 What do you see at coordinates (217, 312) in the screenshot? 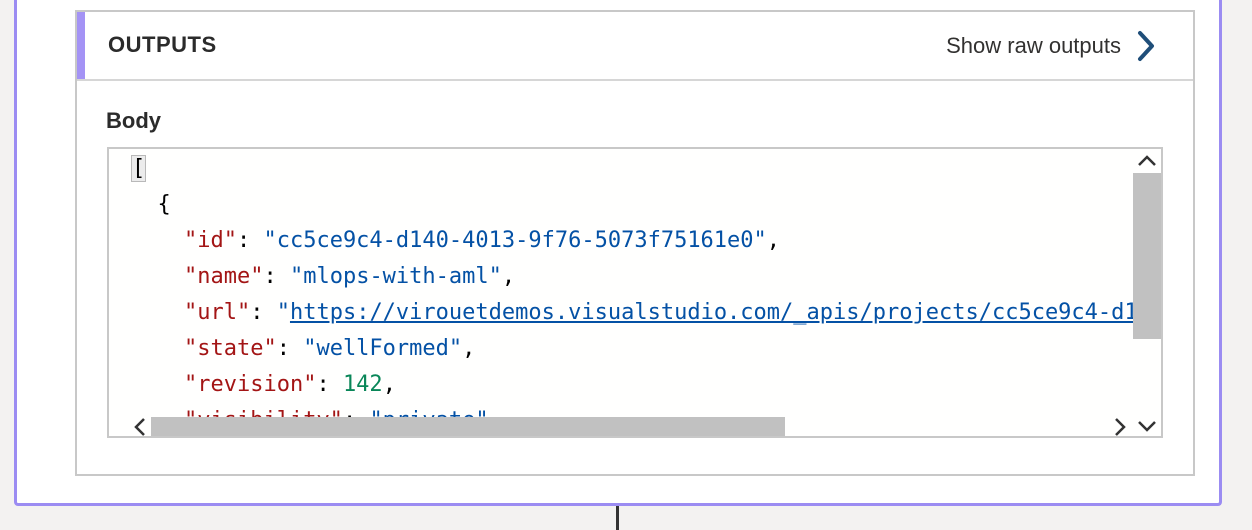
I see `url-key: "url"` at bounding box center [217, 312].